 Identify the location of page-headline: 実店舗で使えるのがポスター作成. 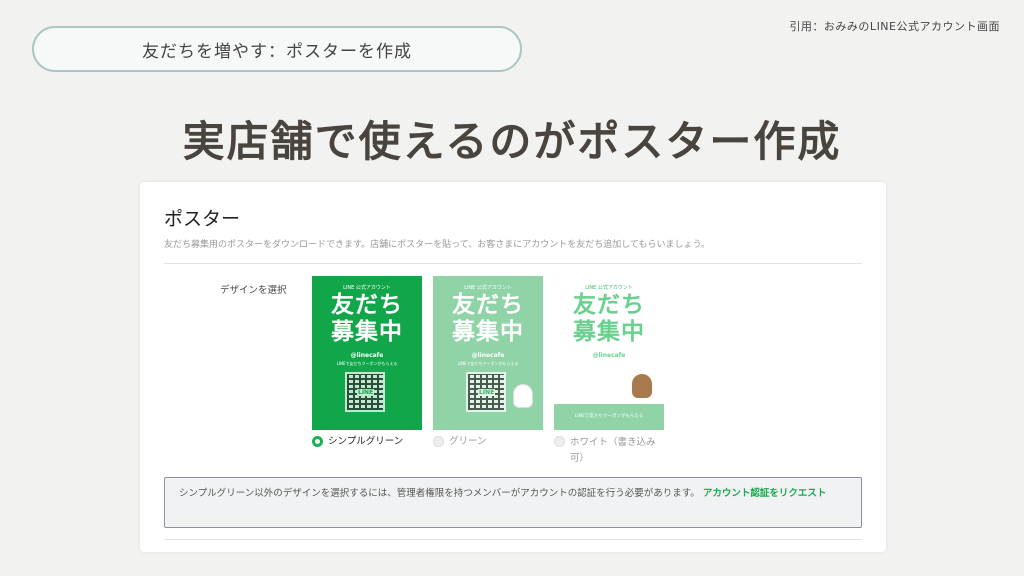
(512, 141).